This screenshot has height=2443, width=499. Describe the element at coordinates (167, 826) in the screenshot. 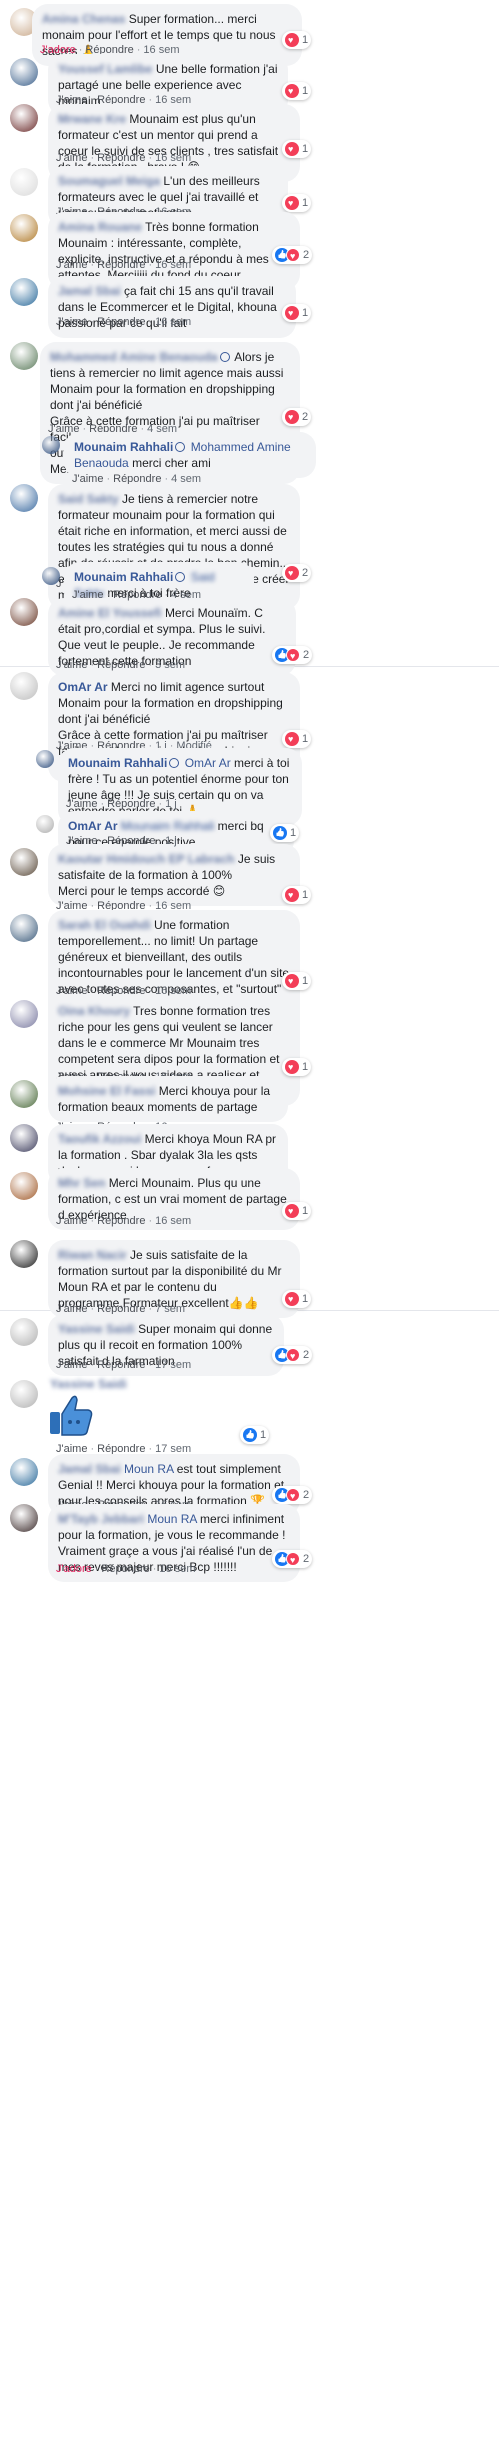

I see `comment-mention: Mounaim Rahhali` at that location.